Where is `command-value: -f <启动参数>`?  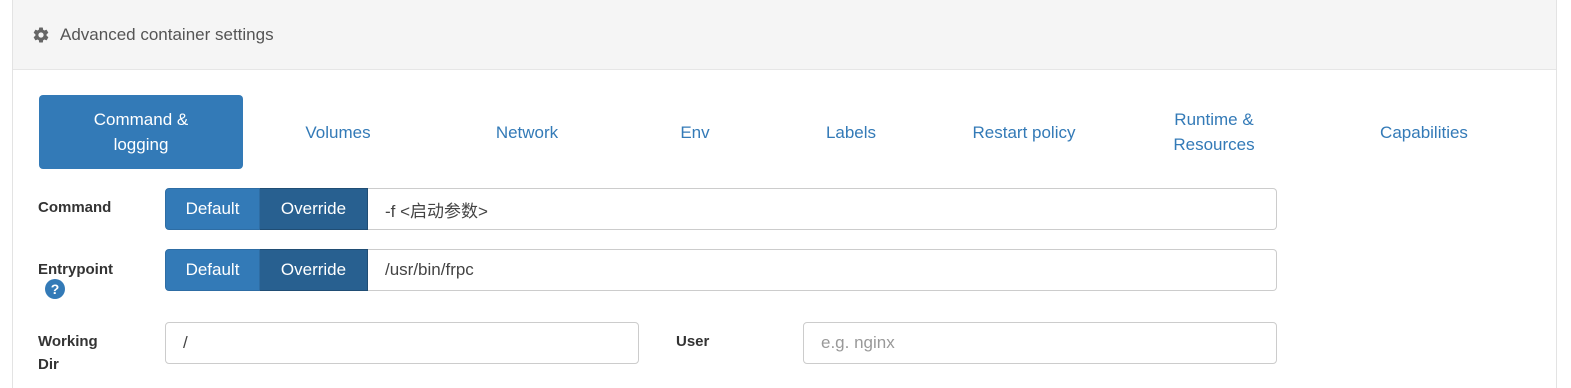 command-value: -f <启动参数> is located at coordinates (436, 211).